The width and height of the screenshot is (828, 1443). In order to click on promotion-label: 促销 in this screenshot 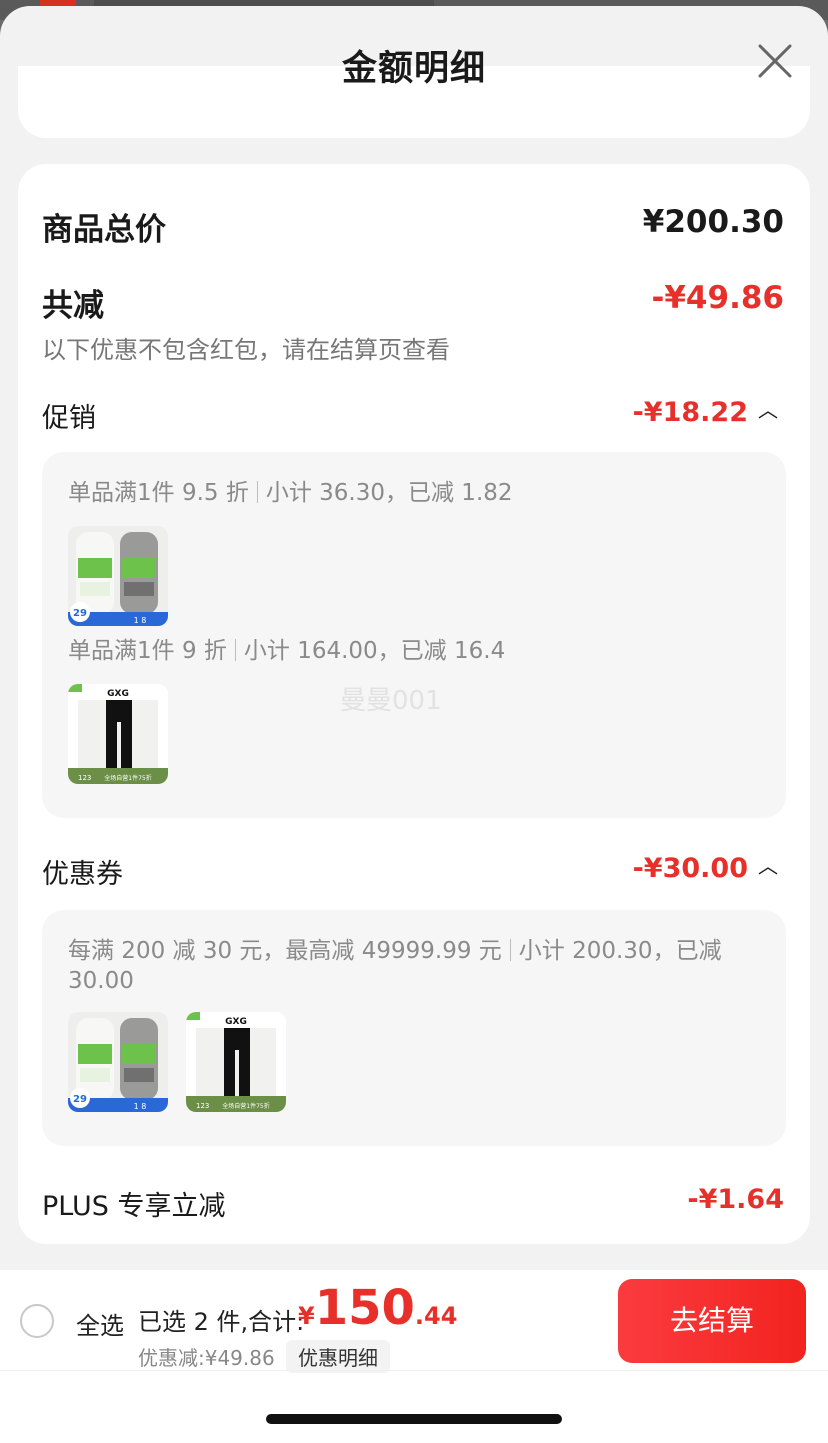, I will do `click(69, 418)`.